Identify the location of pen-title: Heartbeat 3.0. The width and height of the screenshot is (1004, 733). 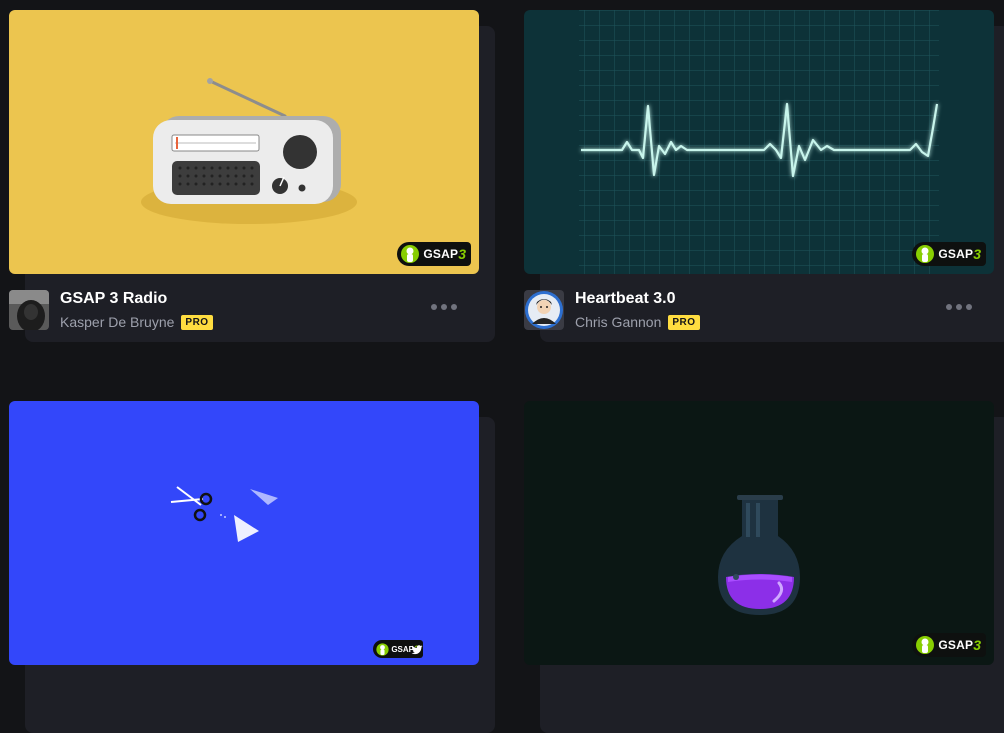
(625, 299).